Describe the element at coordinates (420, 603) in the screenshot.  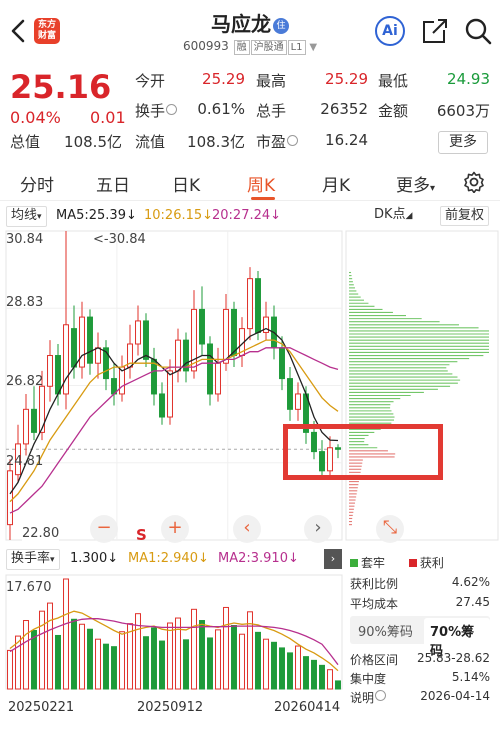
I see `avg-cost-row: 平均成本 27.45` at that location.